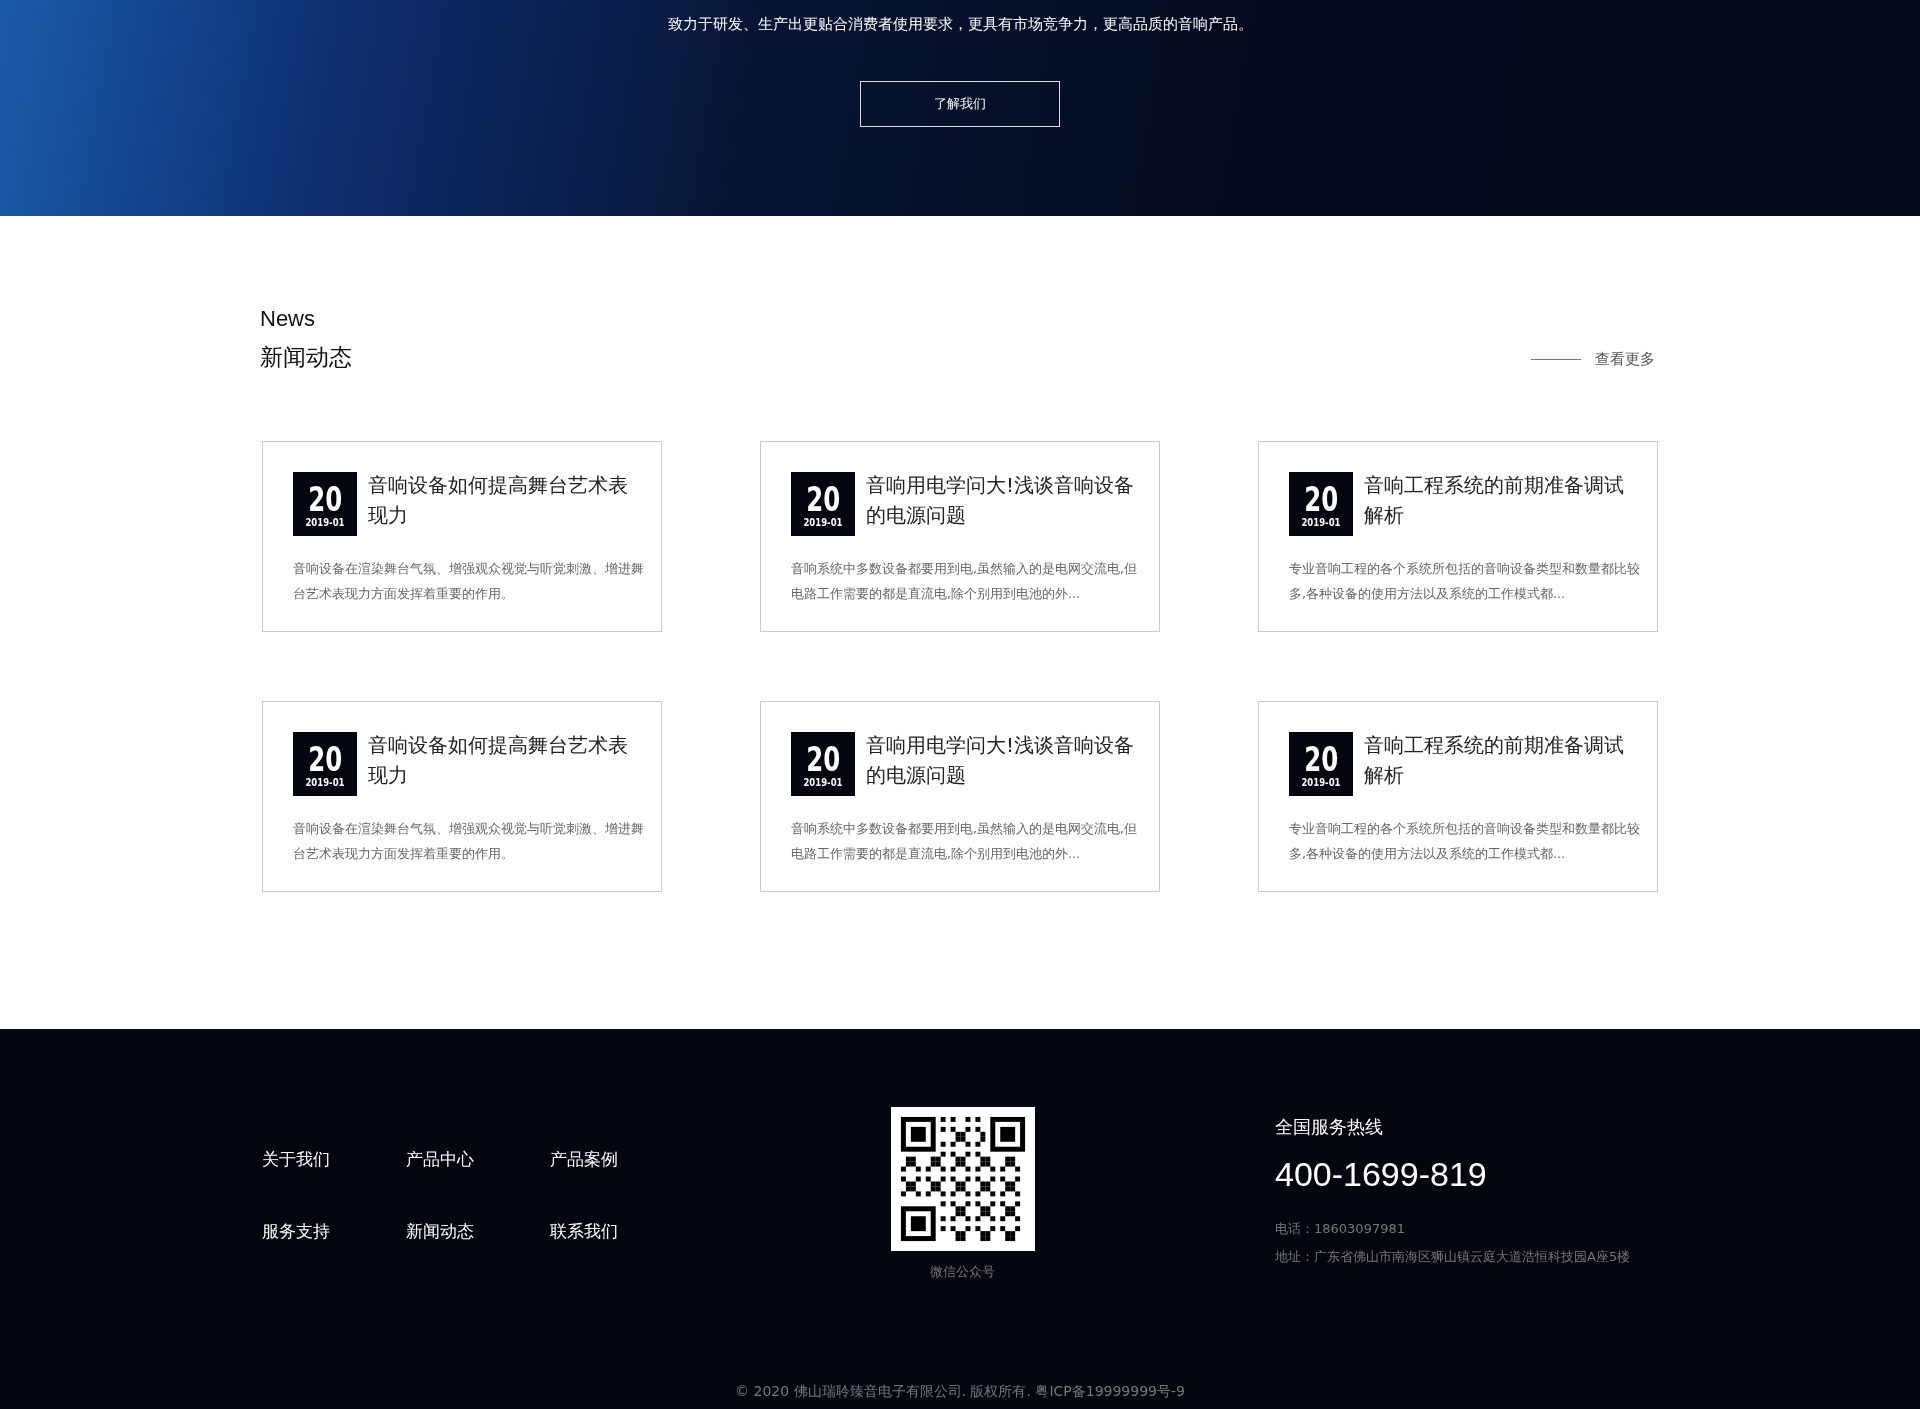 This screenshot has width=1920, height=1409. Describe the element at coordinates (334, 1231) in the screenshot. I see `footer-link: 服务支持` at that location.